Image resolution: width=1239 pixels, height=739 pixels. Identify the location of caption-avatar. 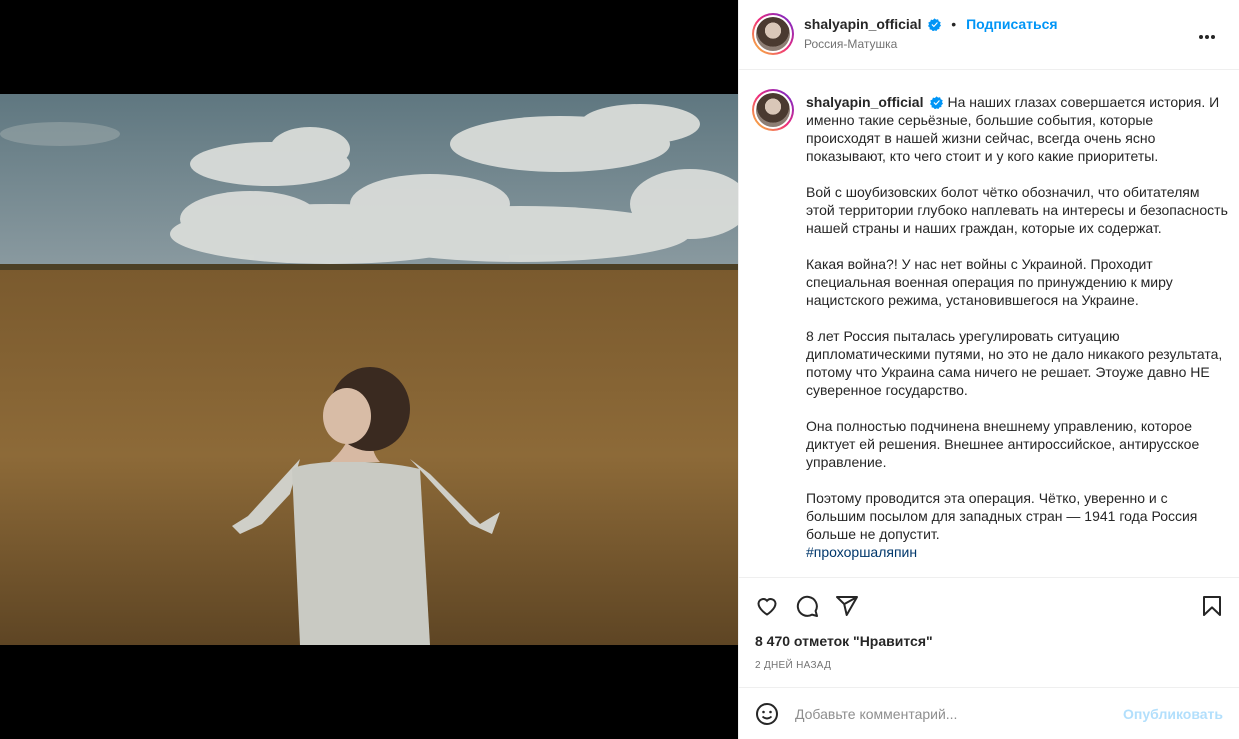
(773, 110).